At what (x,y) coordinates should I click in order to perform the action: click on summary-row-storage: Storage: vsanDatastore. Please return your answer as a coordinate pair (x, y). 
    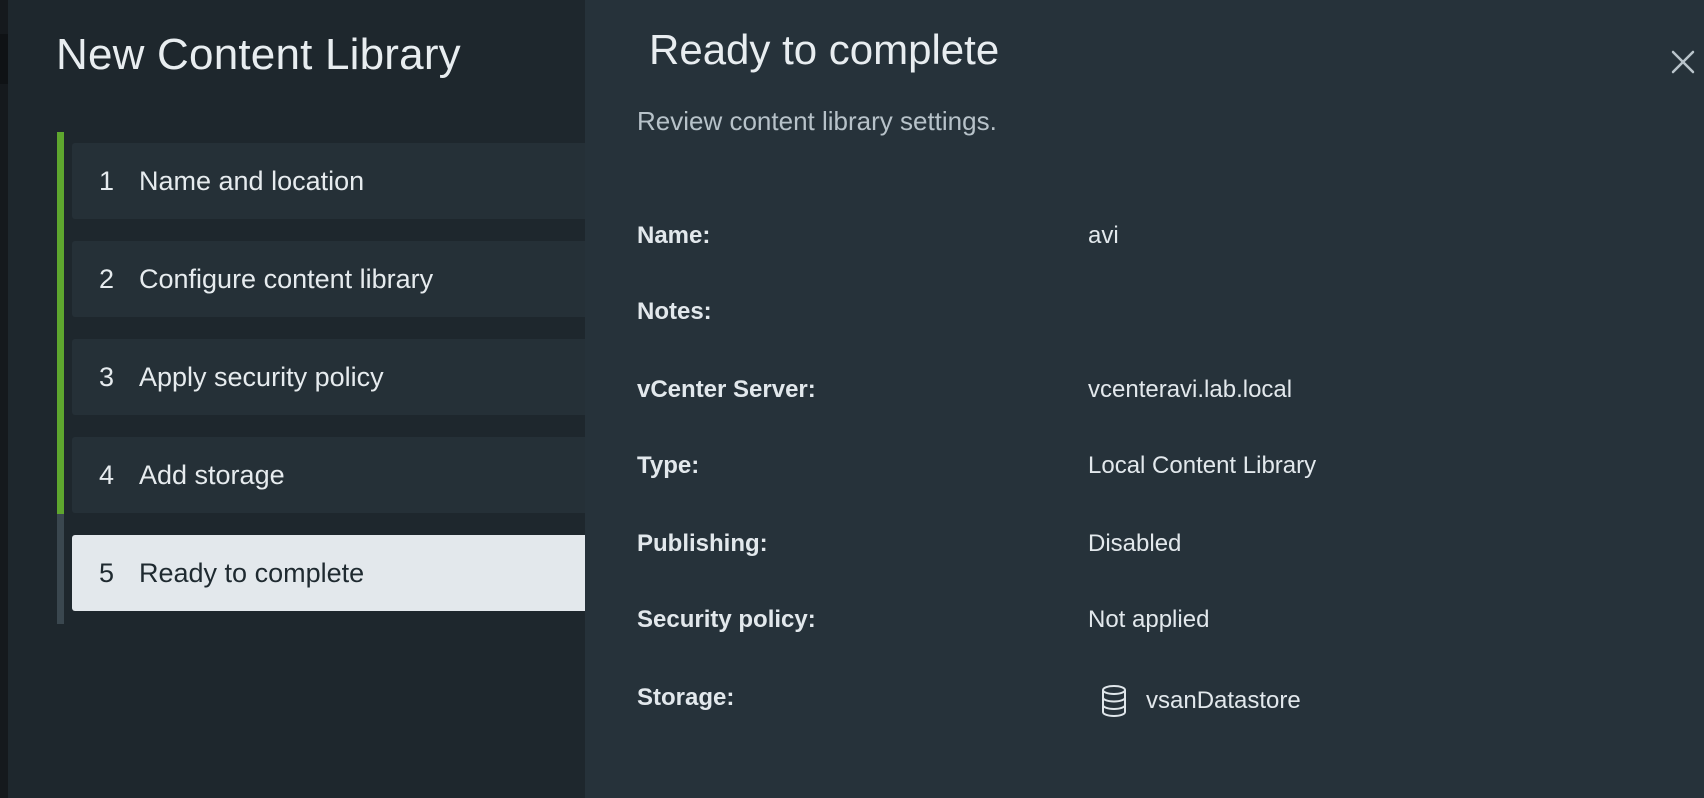
    Looking at the image, I should click on (1167, 705).